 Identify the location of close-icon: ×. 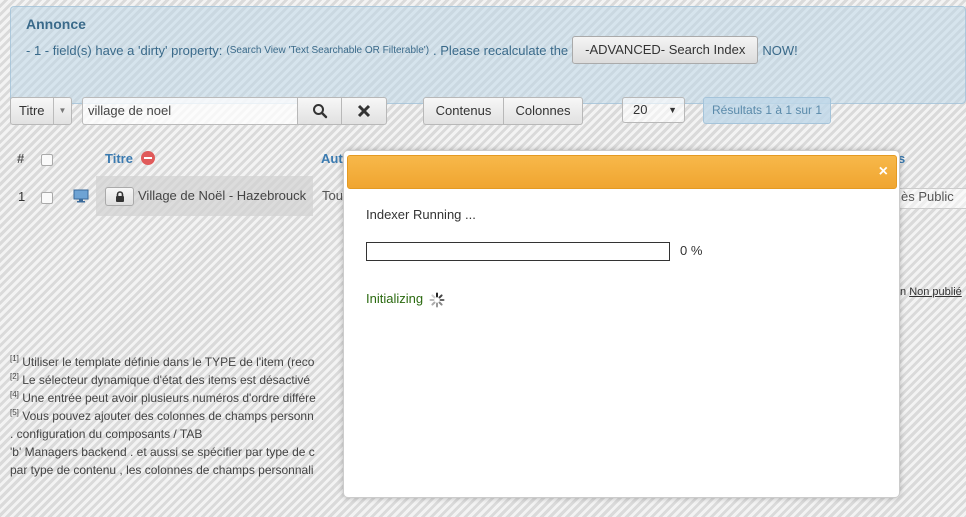
(883, 172).